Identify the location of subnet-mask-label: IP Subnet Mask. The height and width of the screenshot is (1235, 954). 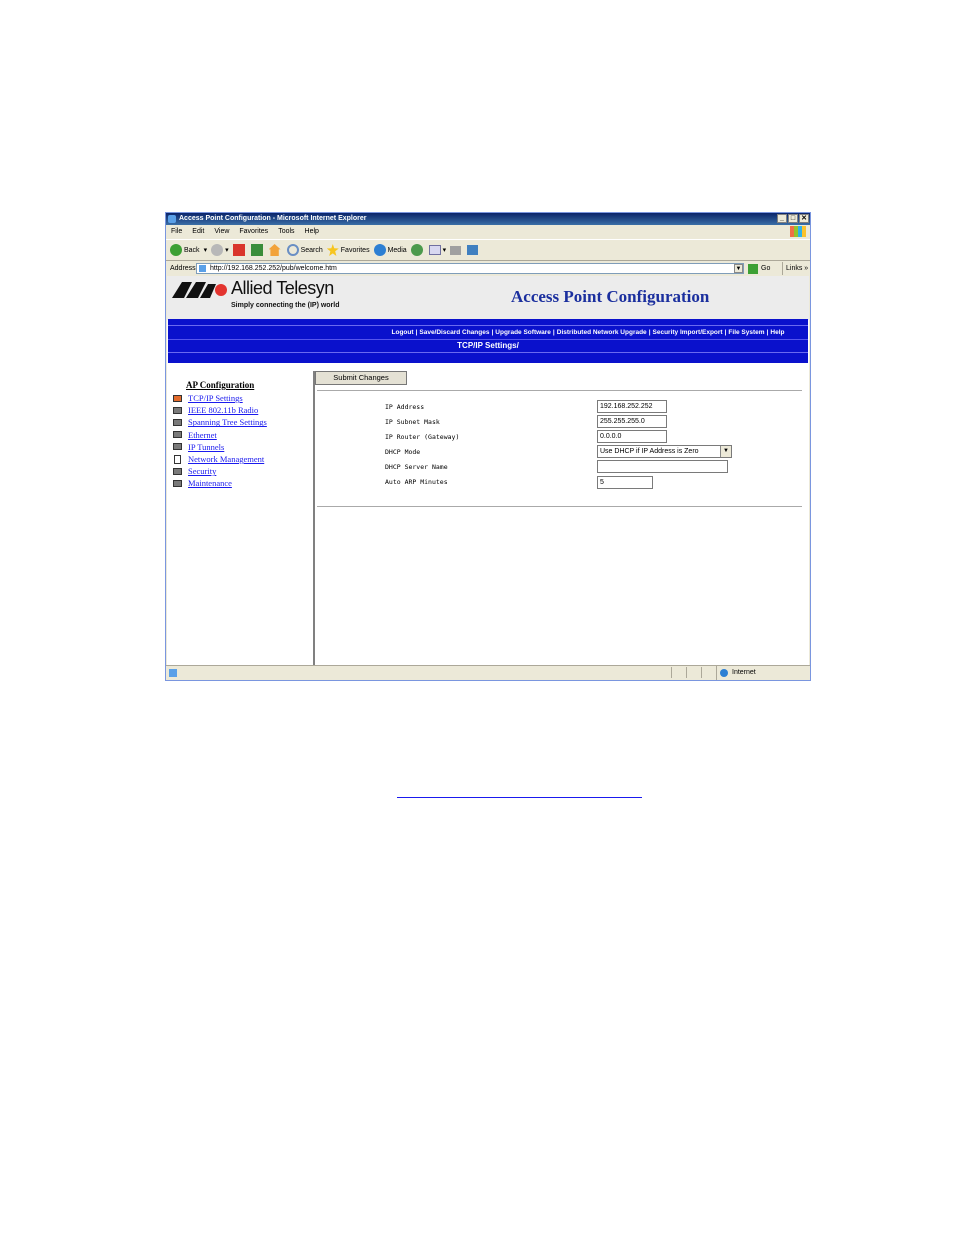
(412, 422).